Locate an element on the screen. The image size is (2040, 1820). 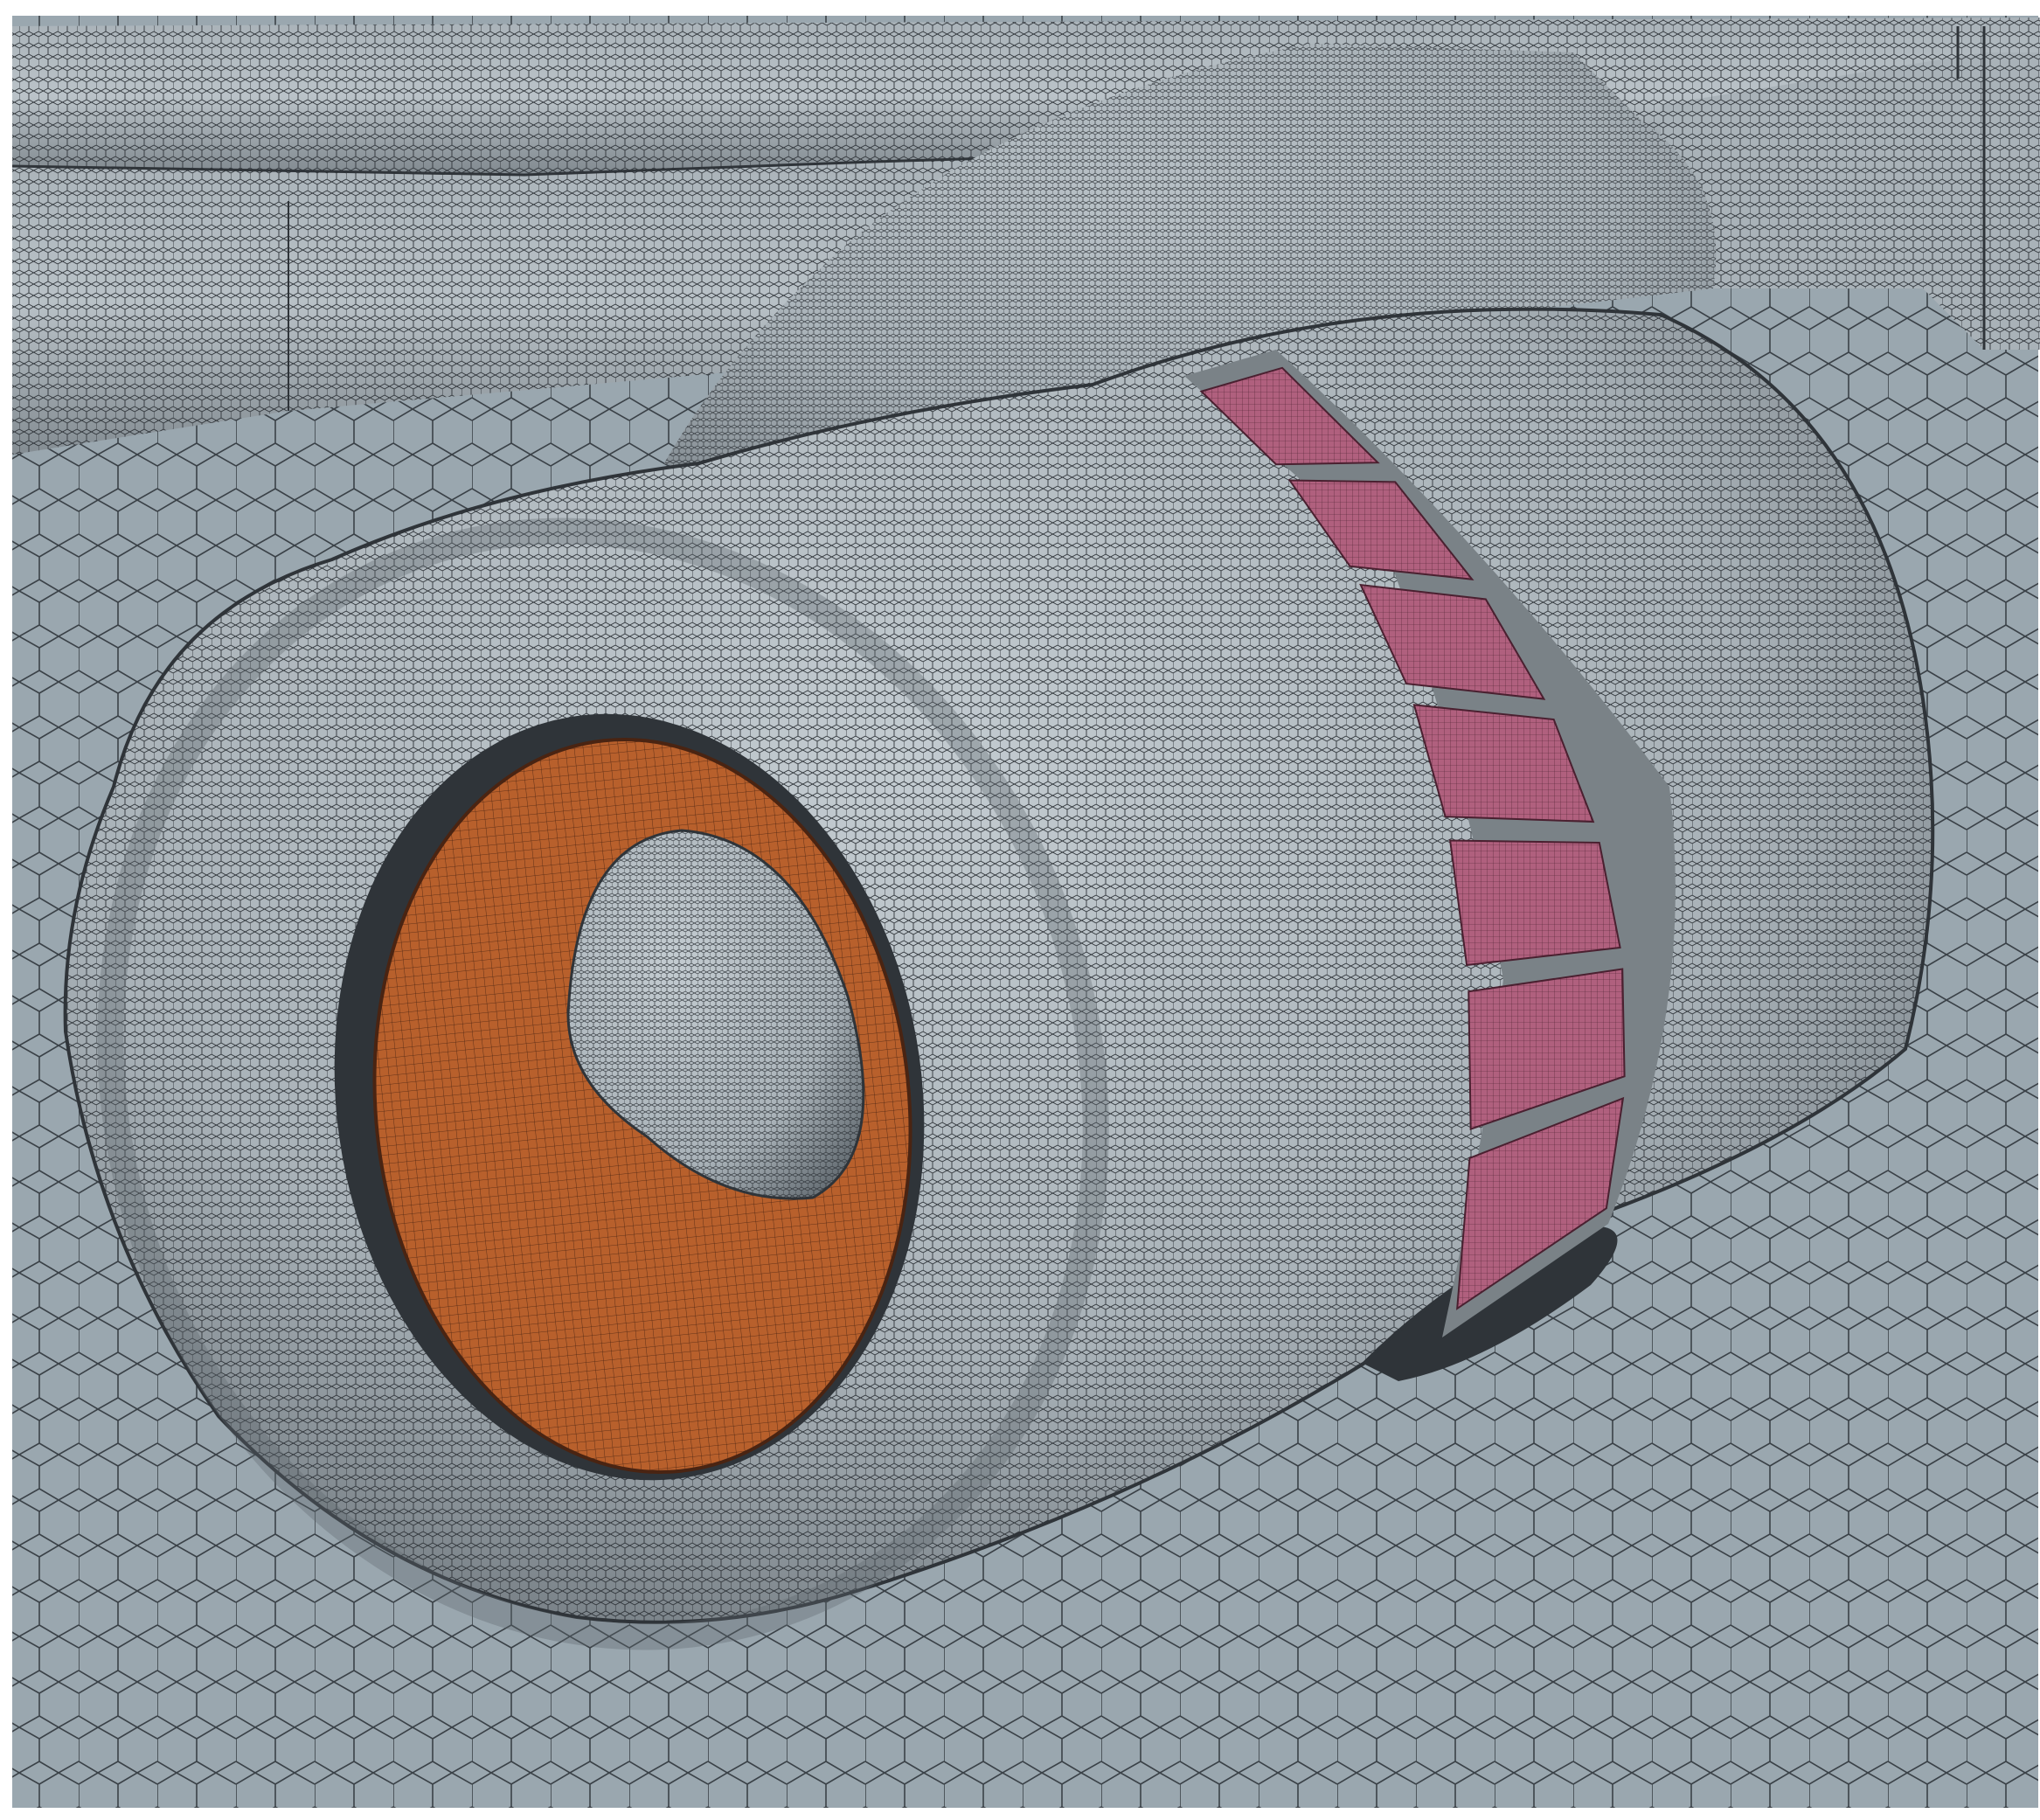
exhaust-panel-mesh is located at coordinates (1535, 903).